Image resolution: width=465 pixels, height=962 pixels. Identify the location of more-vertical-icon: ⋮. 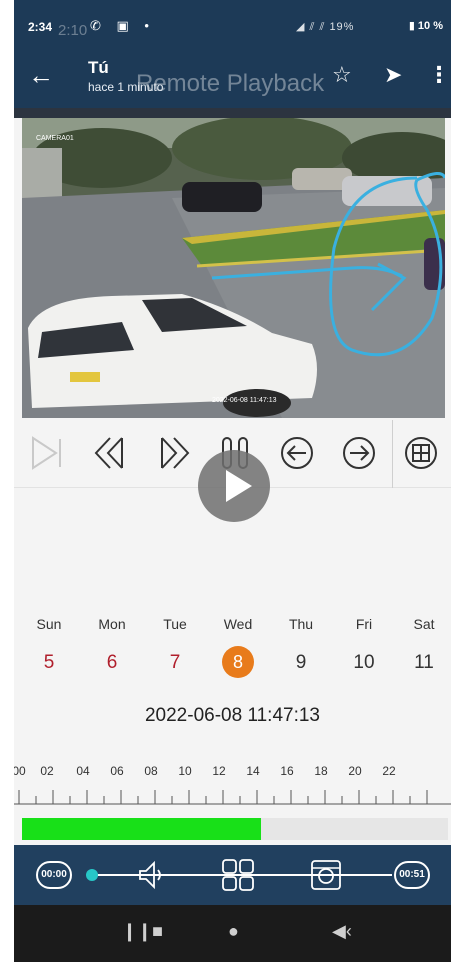
(439, 74).